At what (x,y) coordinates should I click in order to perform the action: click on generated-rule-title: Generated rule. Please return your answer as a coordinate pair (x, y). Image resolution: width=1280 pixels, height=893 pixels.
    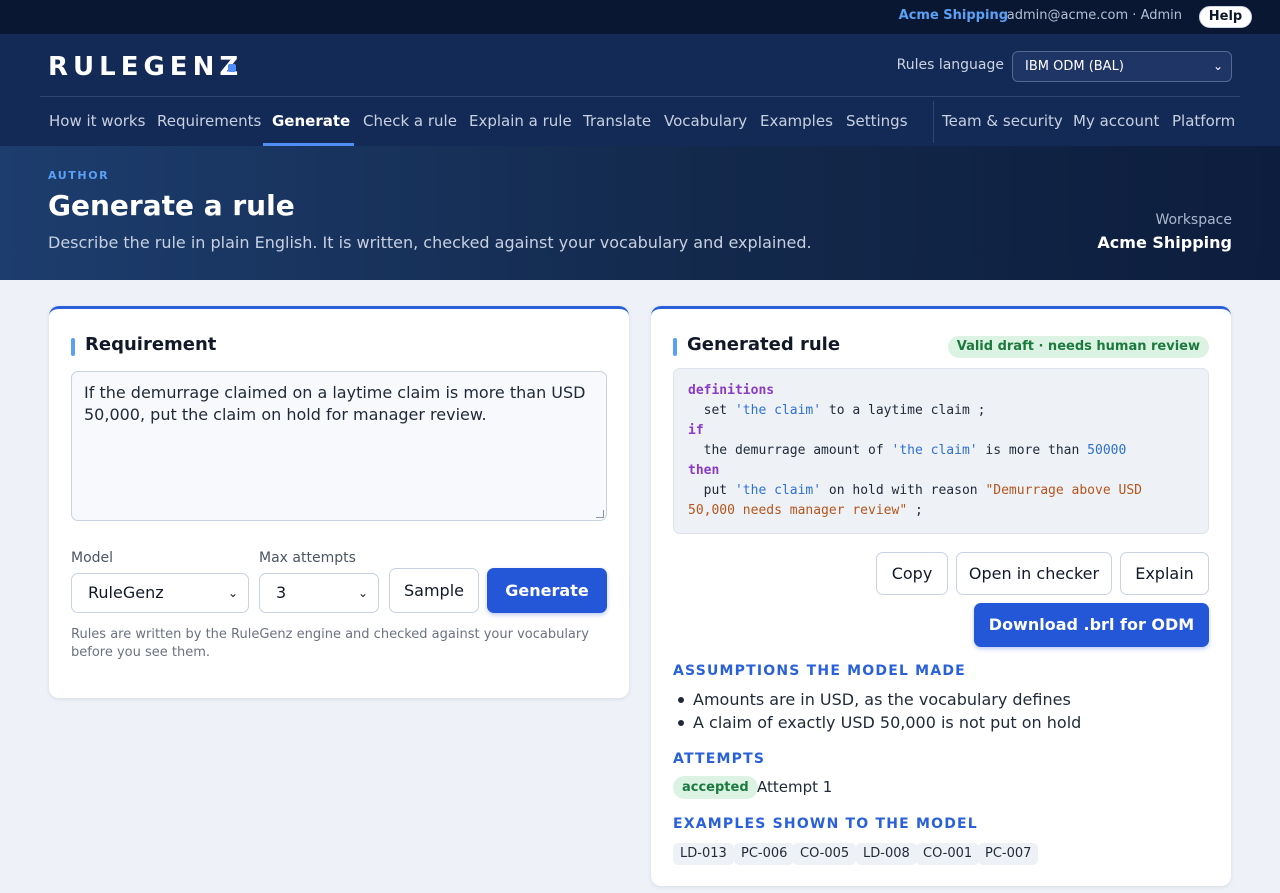
    Looking at the image, I should click on (756, 345).